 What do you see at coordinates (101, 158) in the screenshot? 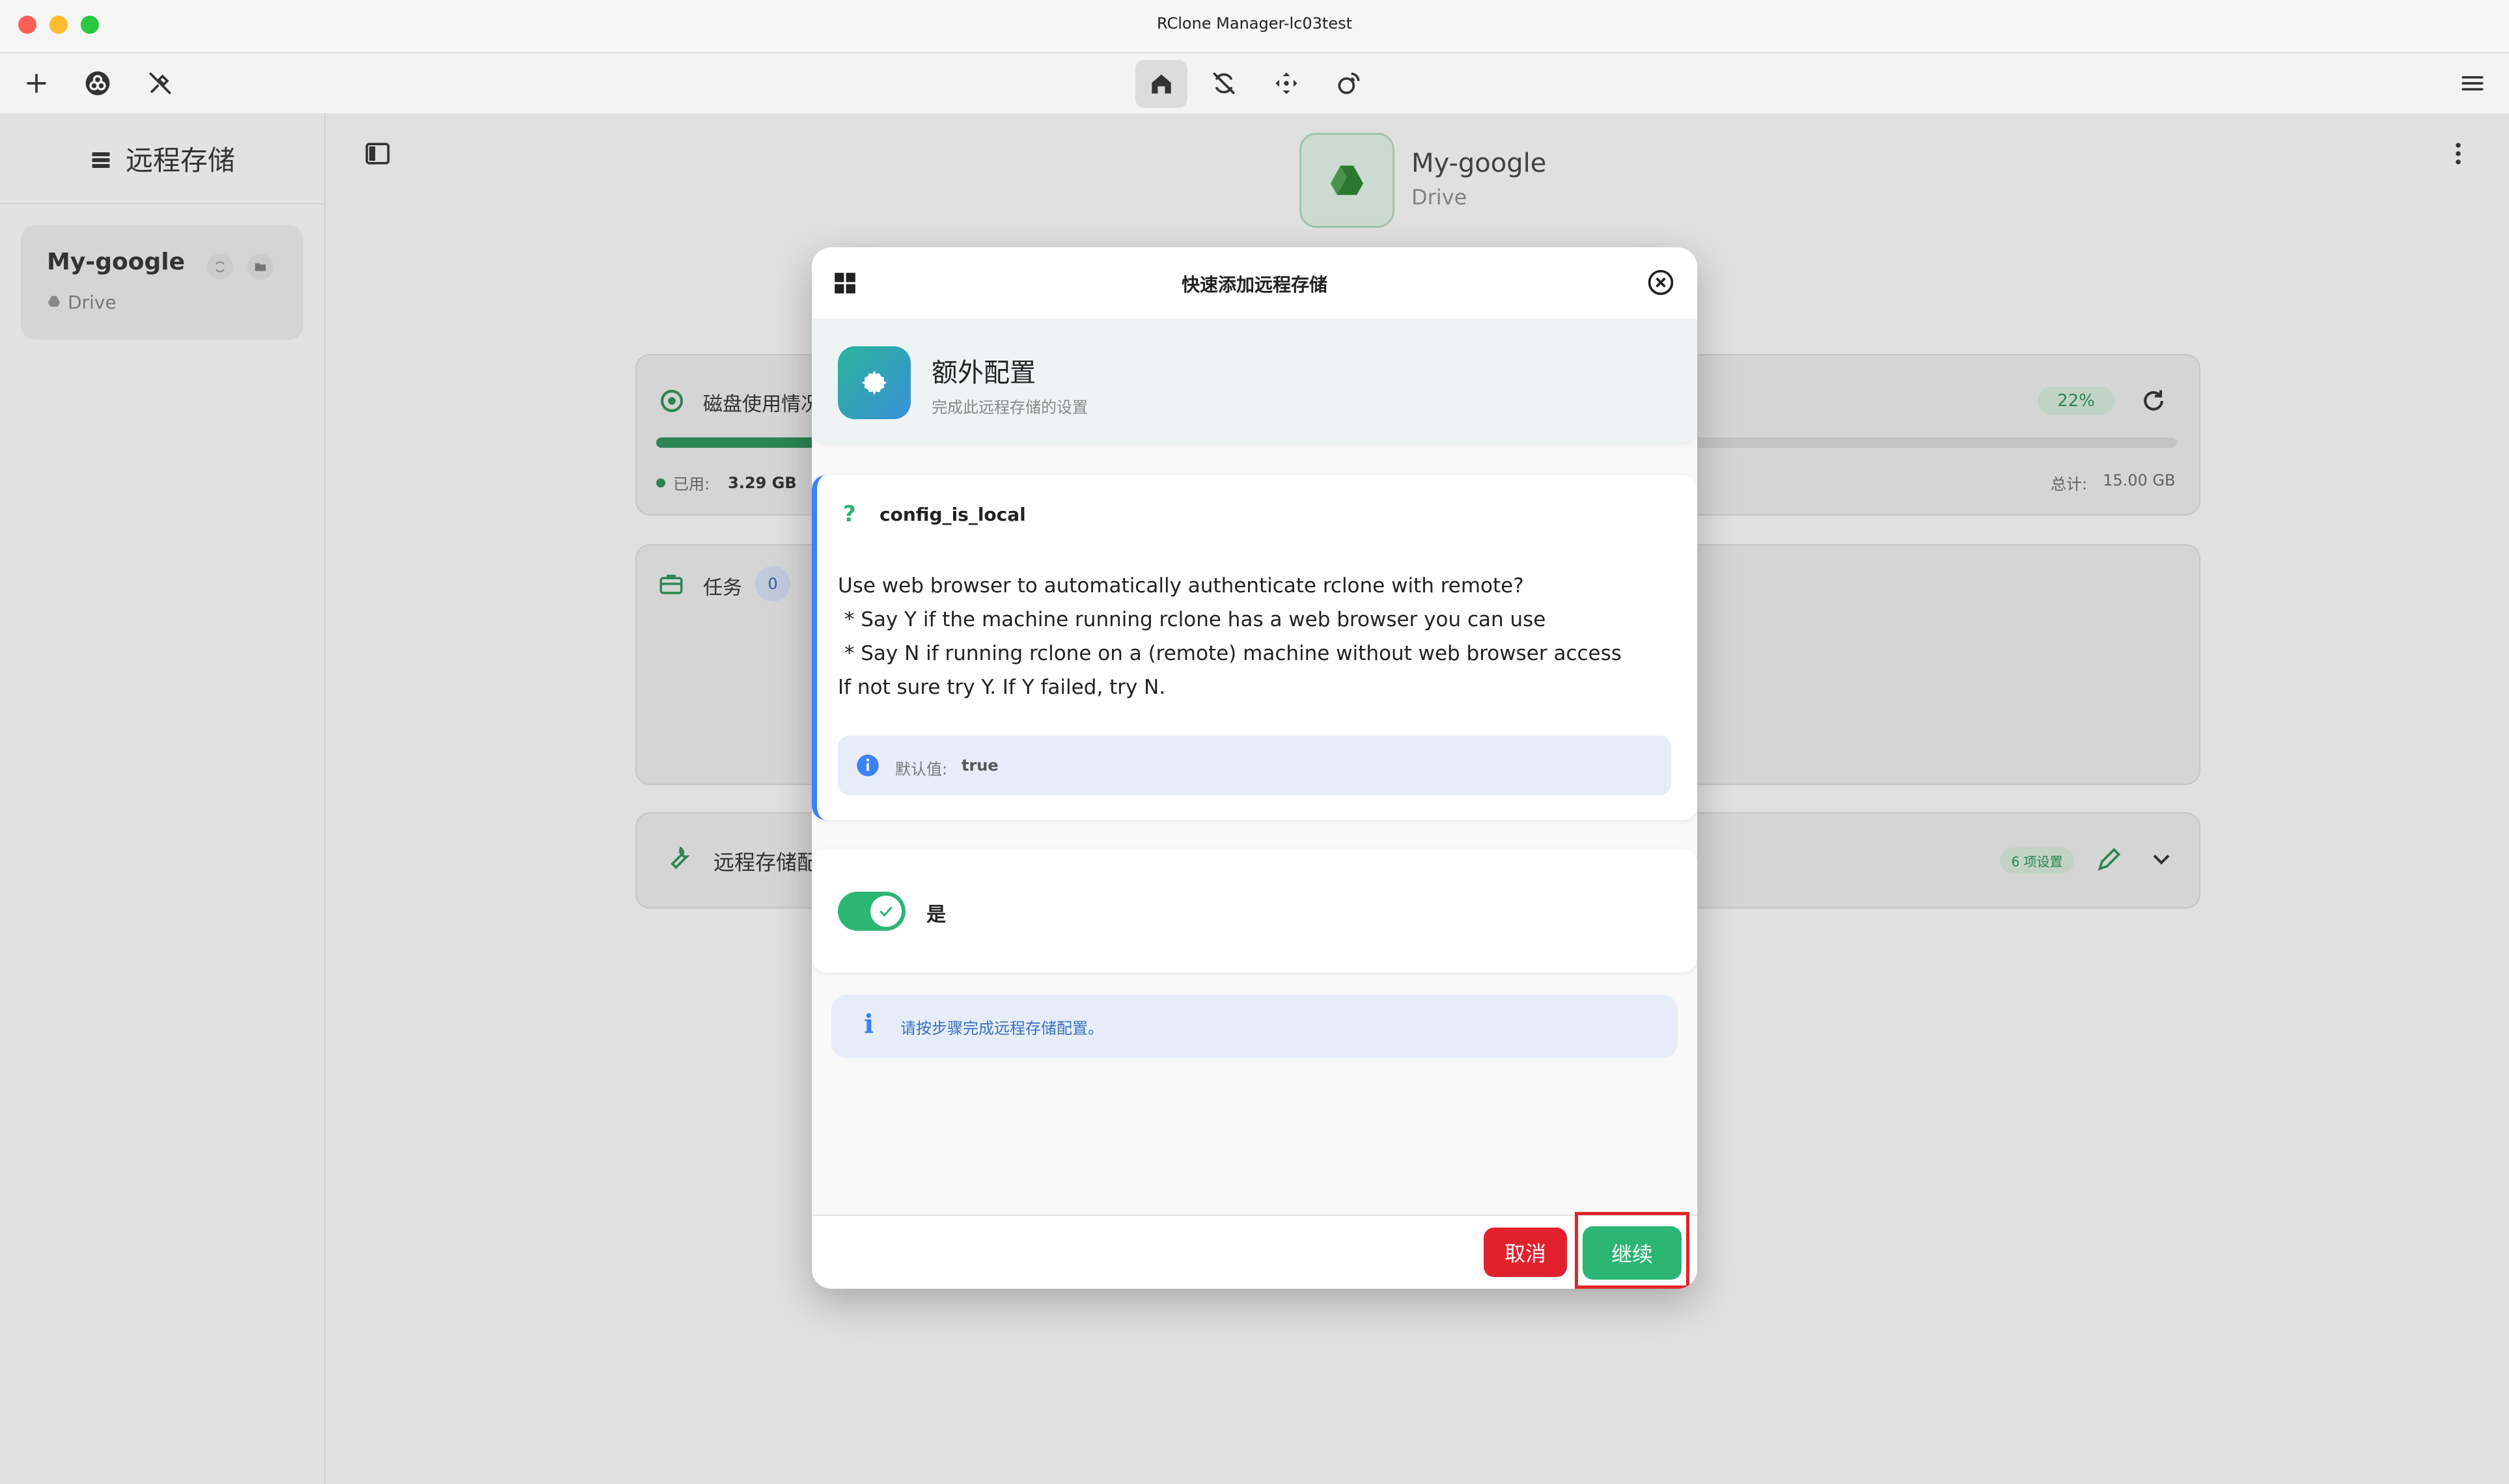
I see `storage-list-icon` at bounding box center [101, 158].